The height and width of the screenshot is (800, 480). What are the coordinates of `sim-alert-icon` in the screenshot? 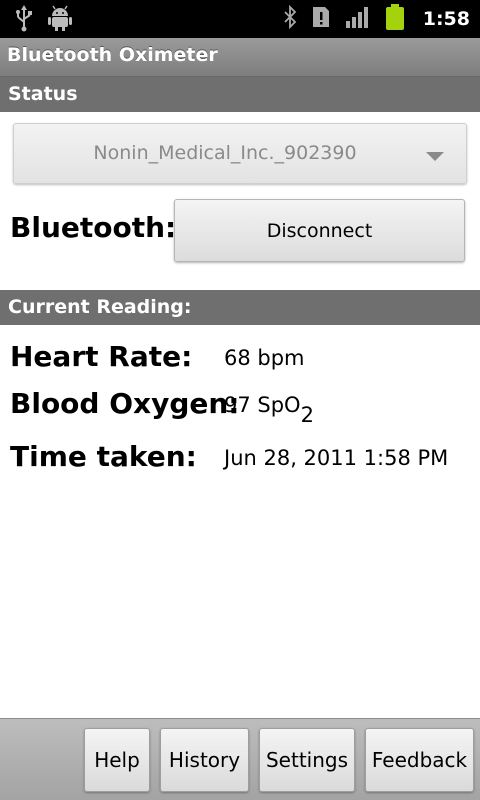 It's located at (321, 19).